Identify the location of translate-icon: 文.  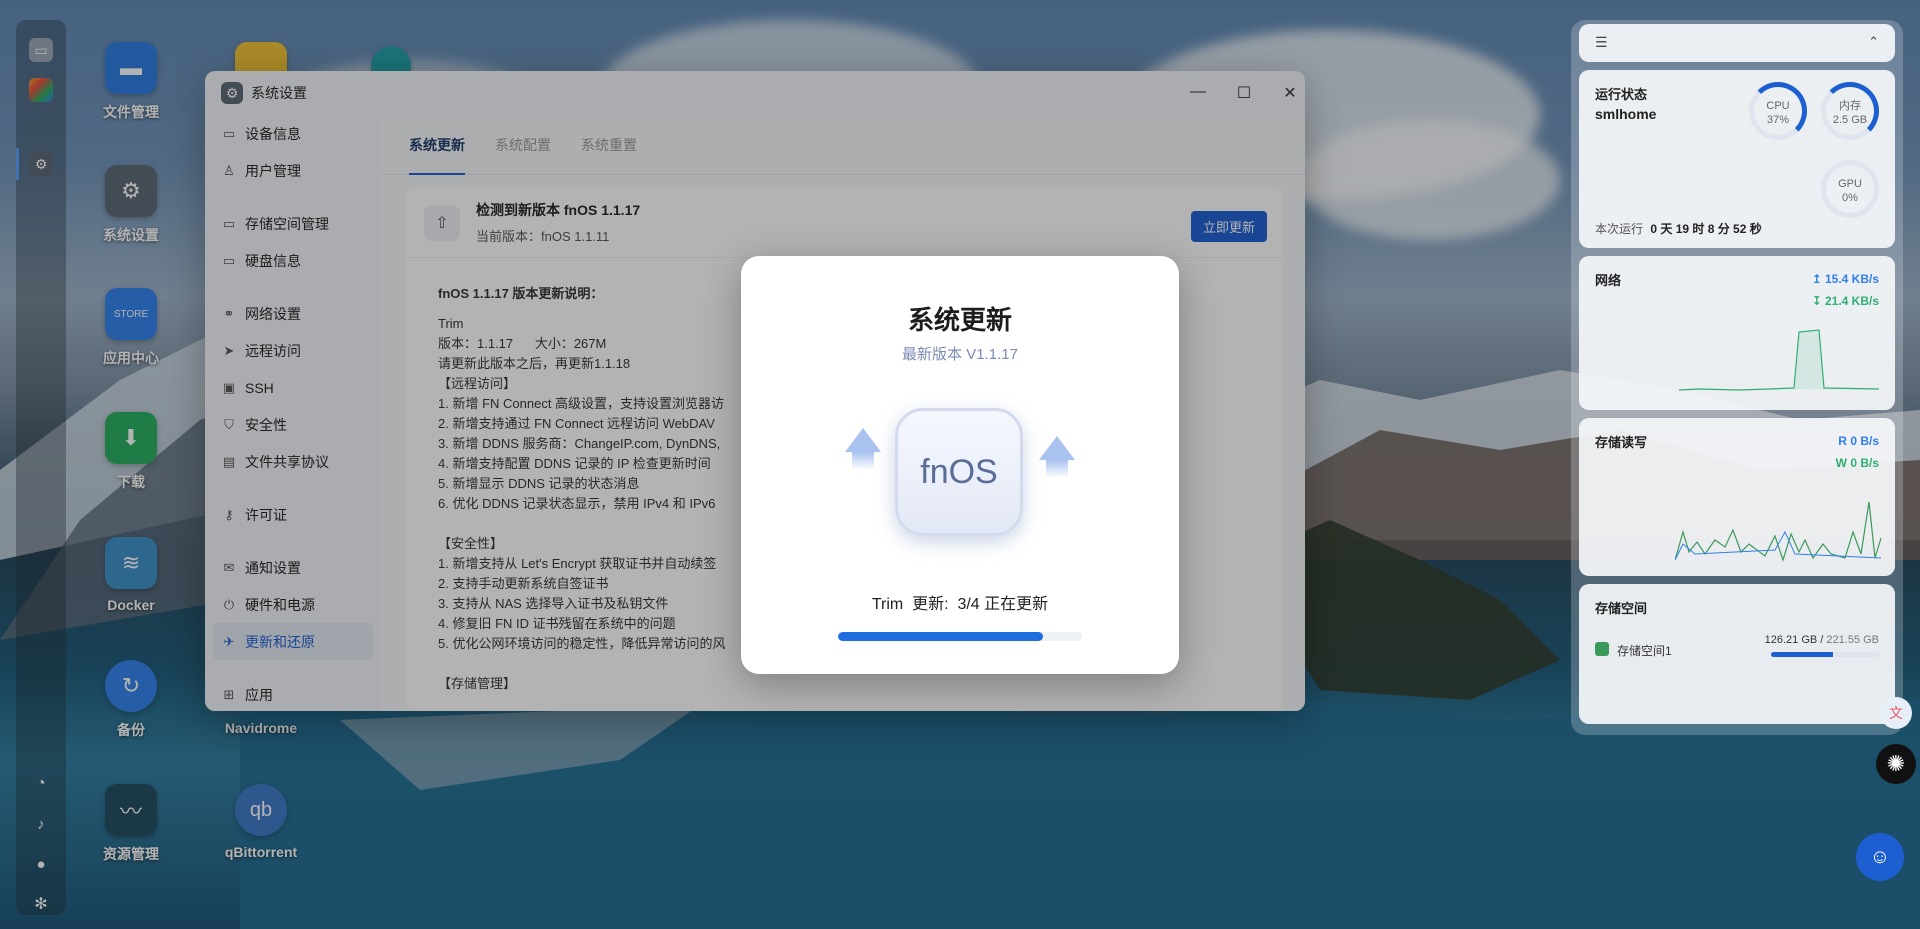
(1896, 713).